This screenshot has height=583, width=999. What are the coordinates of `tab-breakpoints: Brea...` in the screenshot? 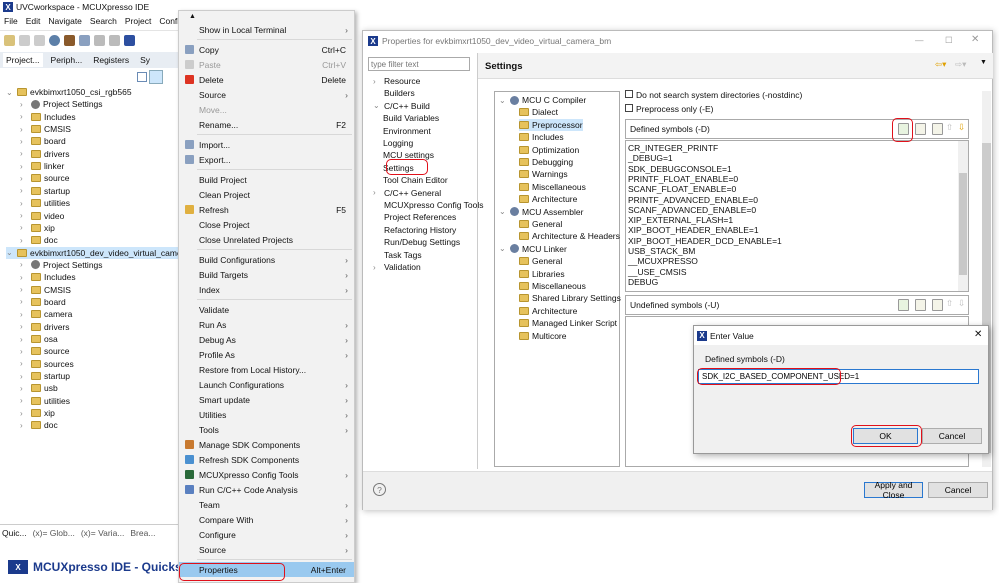 It's located at (142, 533).